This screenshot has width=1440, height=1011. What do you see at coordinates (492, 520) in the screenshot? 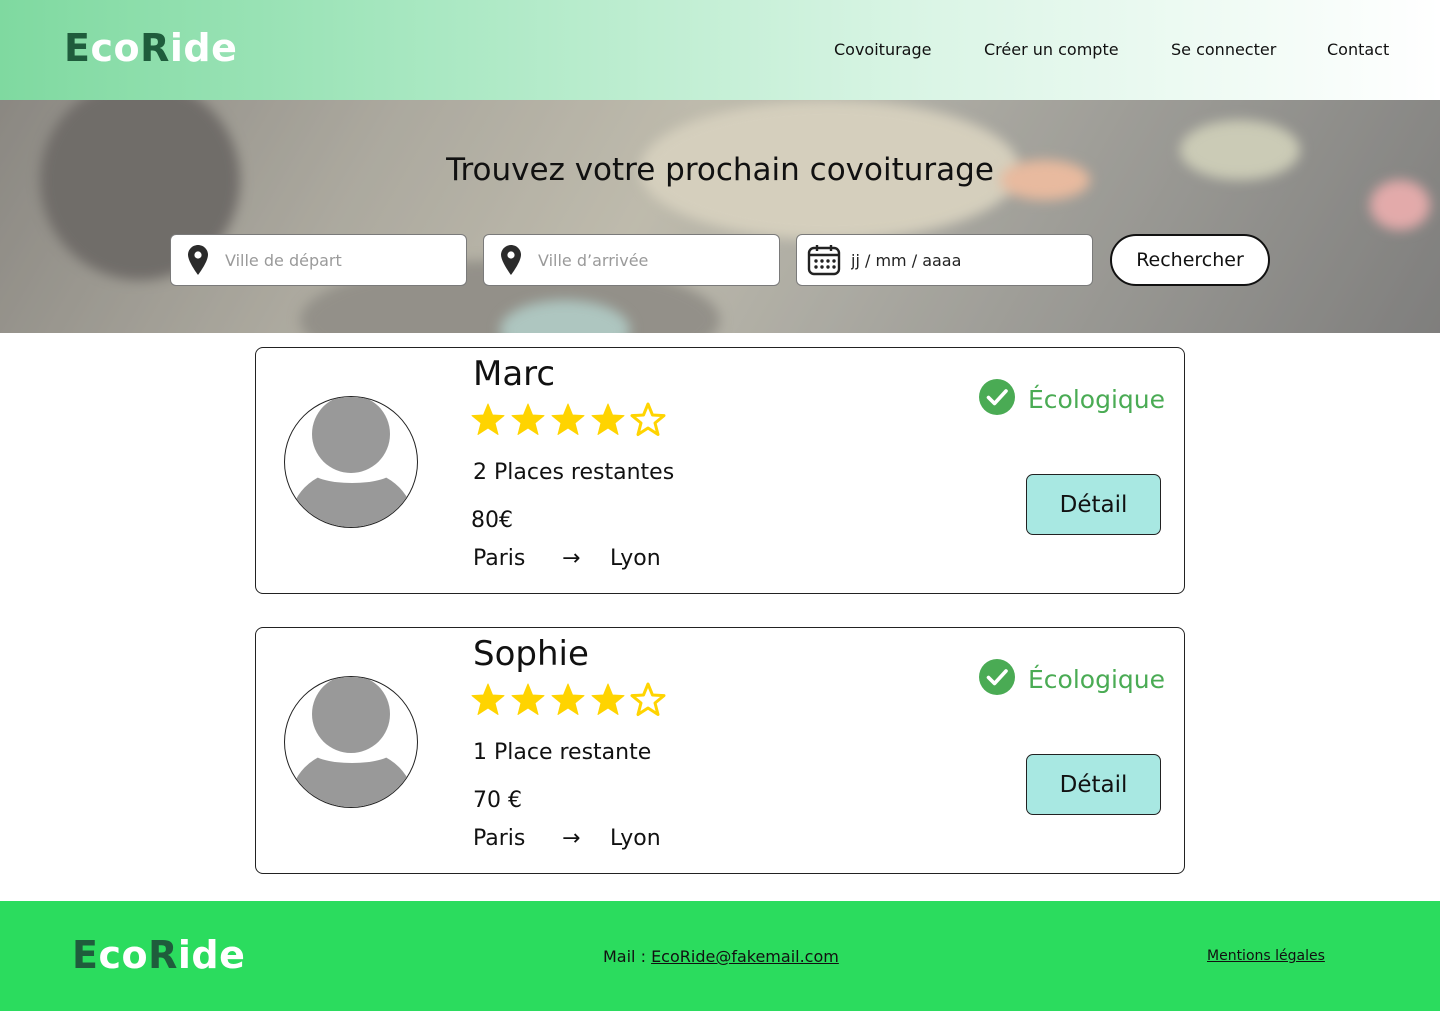
I see `ride-price: 80€` at bounding box center [492, 520].